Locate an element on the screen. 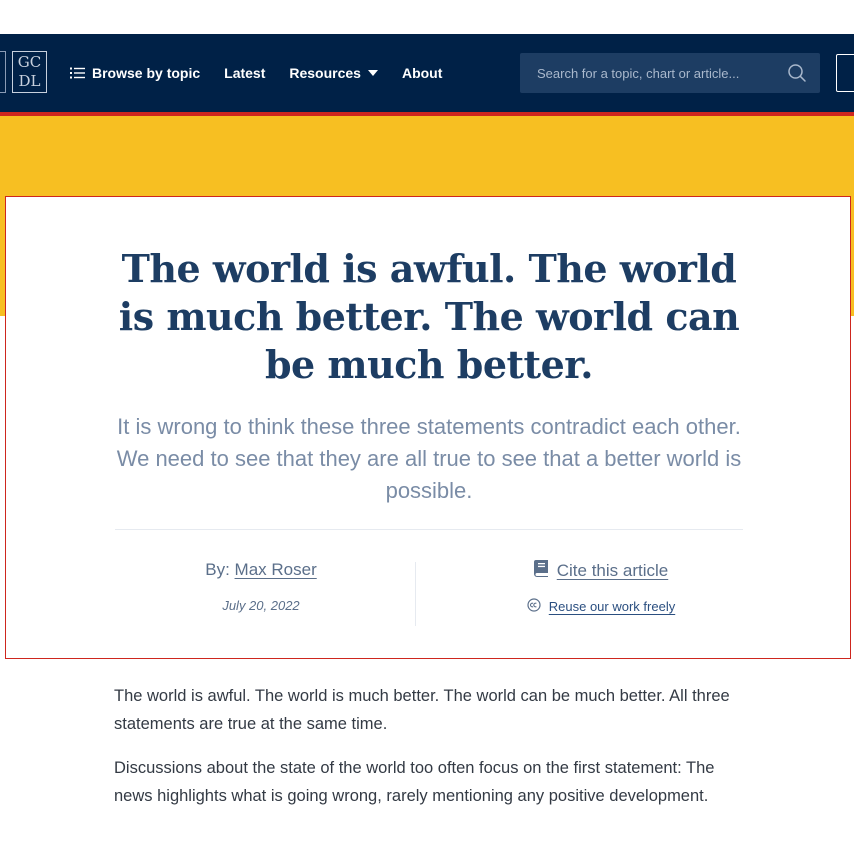 This screenshot has height=854, width=854. about-link: About is located at coordinates (422, 73).